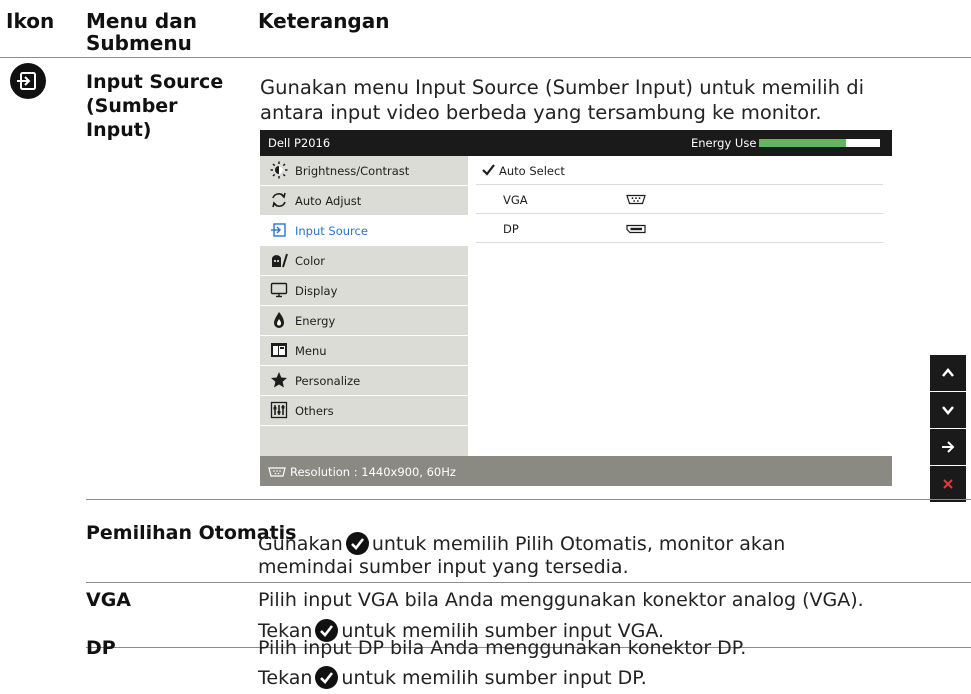 The height and width of the screenshot is (694, 971). I want to click on energy-icon, so click(279, 320).